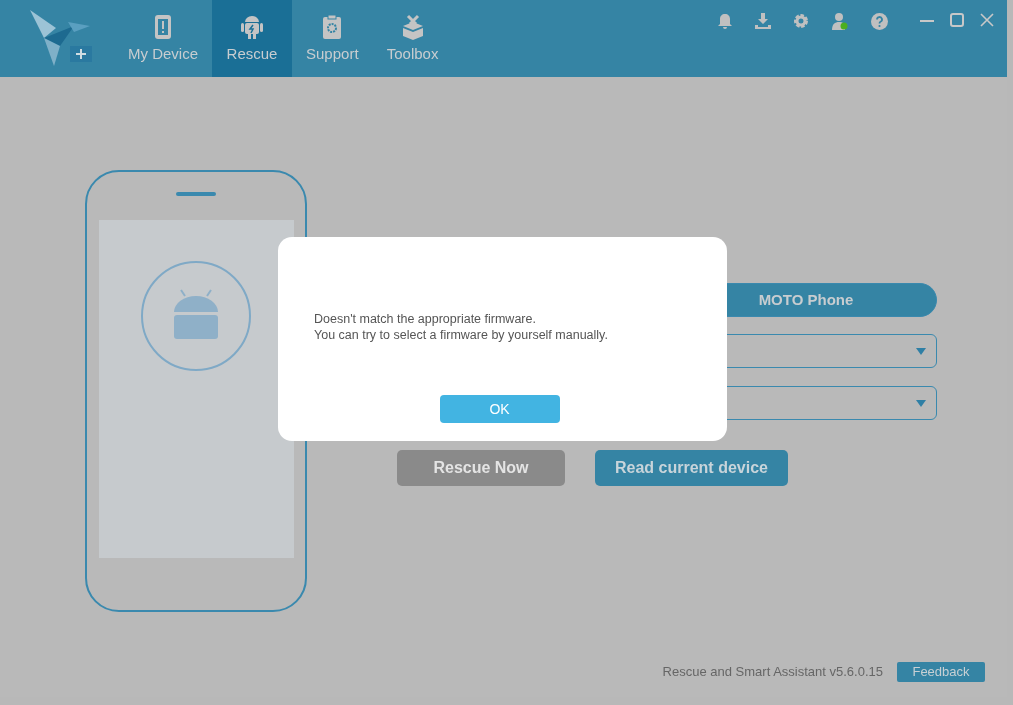 Image resolution: width=1013 pixels, height=705 pixels. I want to click on nav-tab: Rescue, so click(252, 38).